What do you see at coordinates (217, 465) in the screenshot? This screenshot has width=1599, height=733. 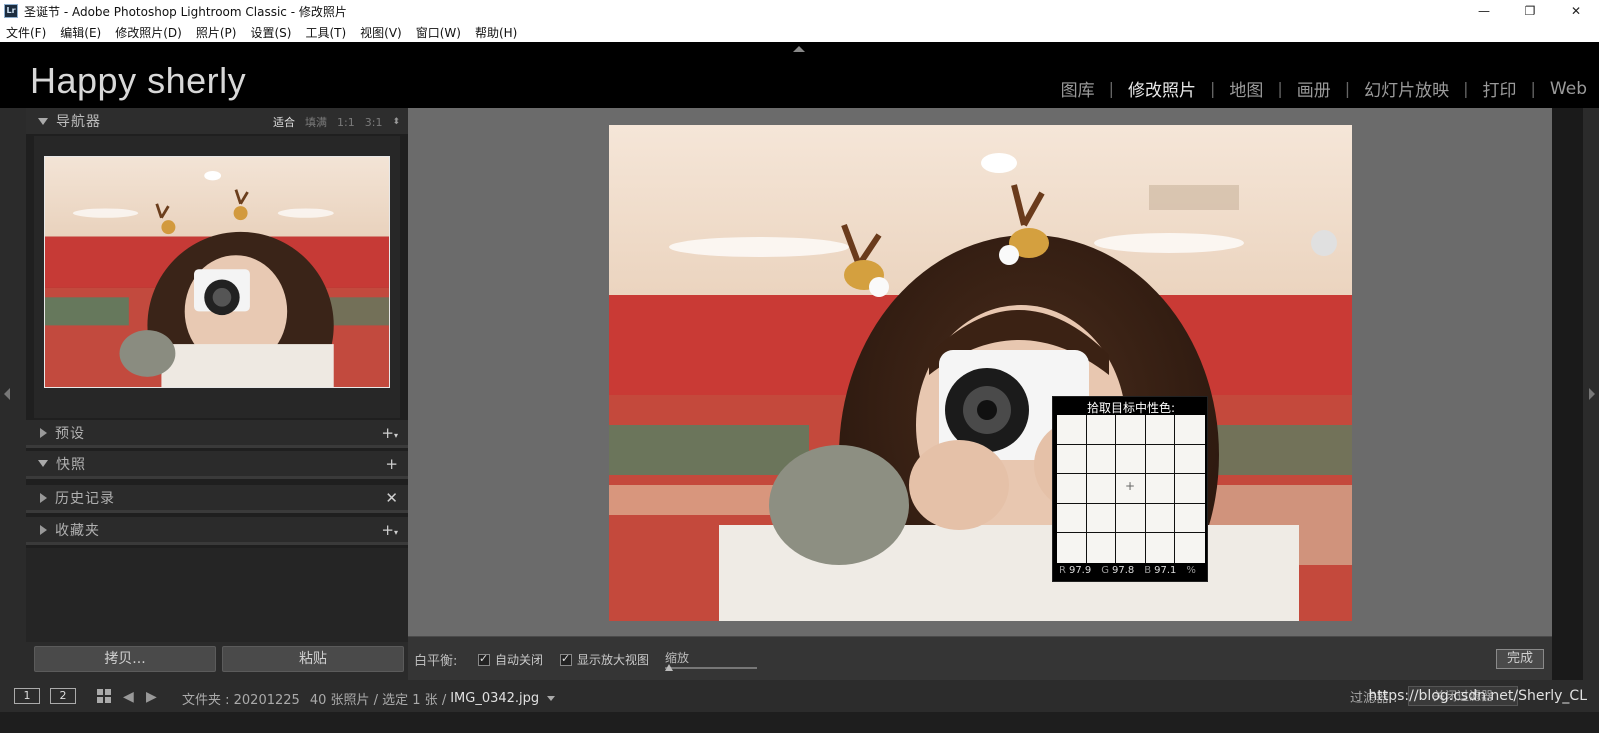 I see `snapshots-section: 快照 +` at bounding box center [217, 465].